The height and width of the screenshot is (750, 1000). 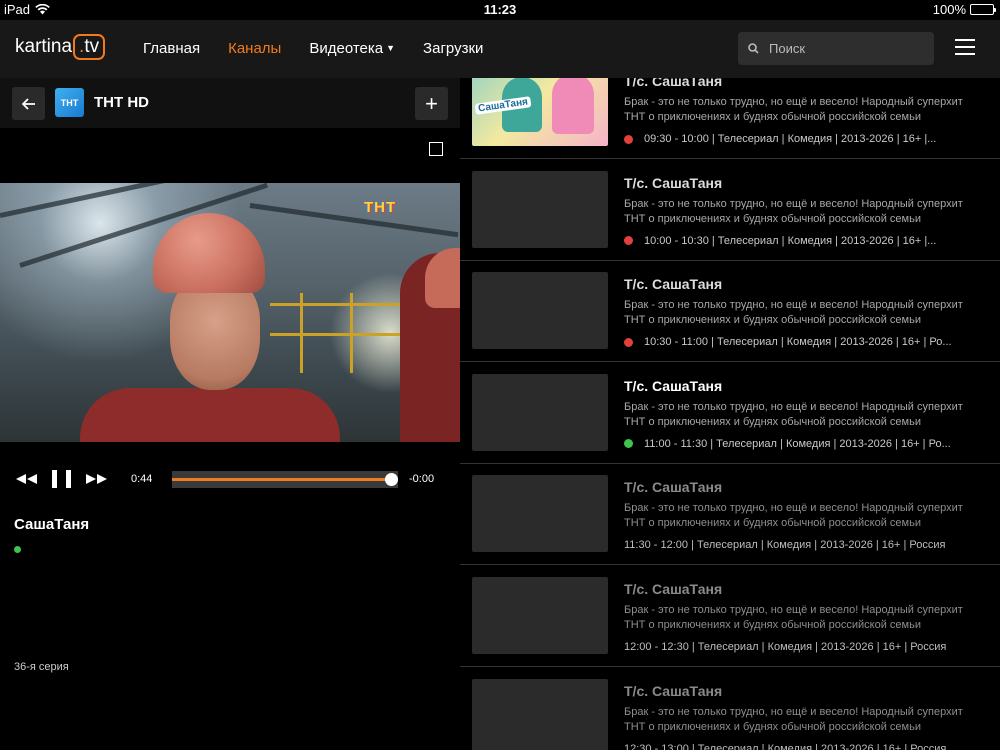 What do you see at coordinates (965, 48) in the screenshot?
I see `hamburger-menu-icon` at bounding box center [965, 48].